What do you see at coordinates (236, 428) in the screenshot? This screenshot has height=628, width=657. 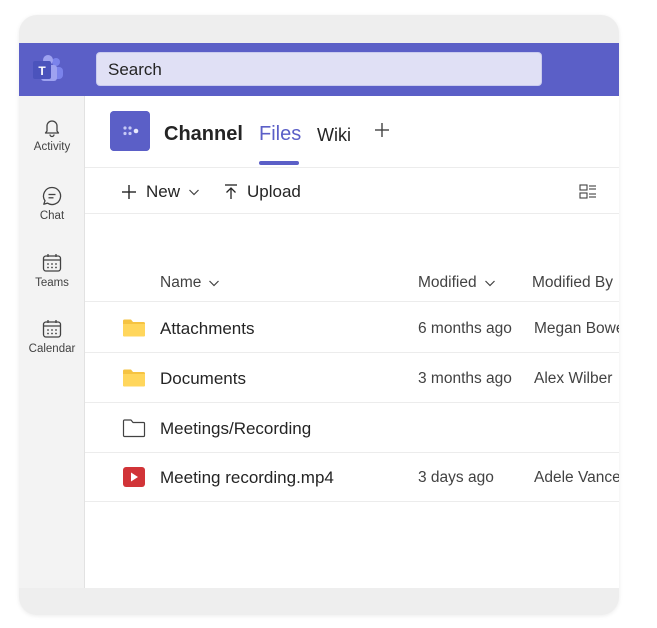 I see `file-name: Meetings/Recording` at bounding box center [236, 428].